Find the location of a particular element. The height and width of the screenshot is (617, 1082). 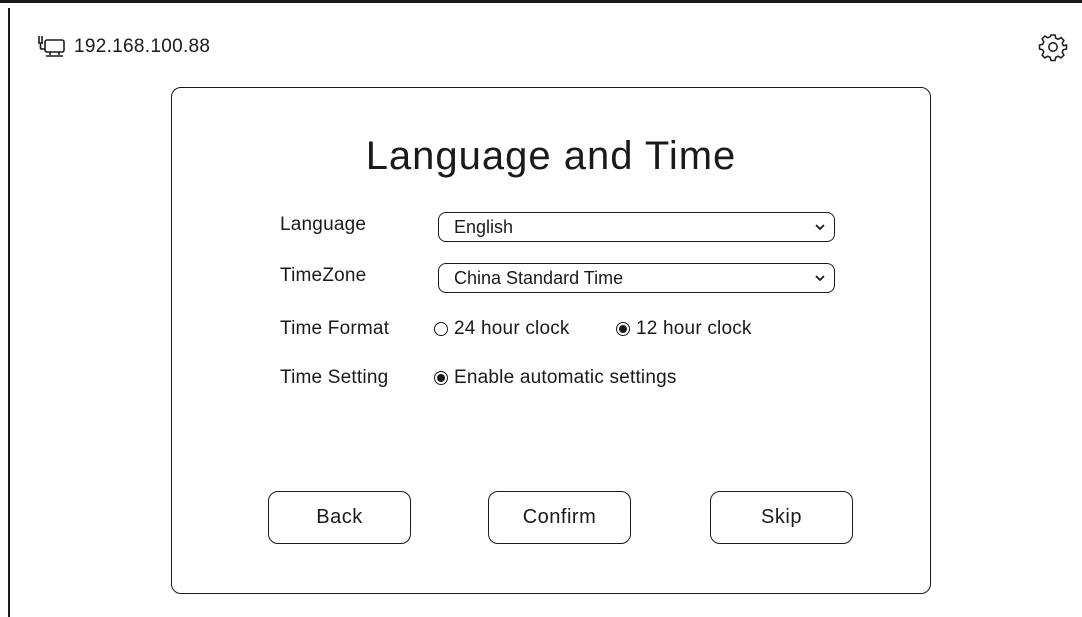

timezone-label: TimeZone is located at coordinates (323, 275).